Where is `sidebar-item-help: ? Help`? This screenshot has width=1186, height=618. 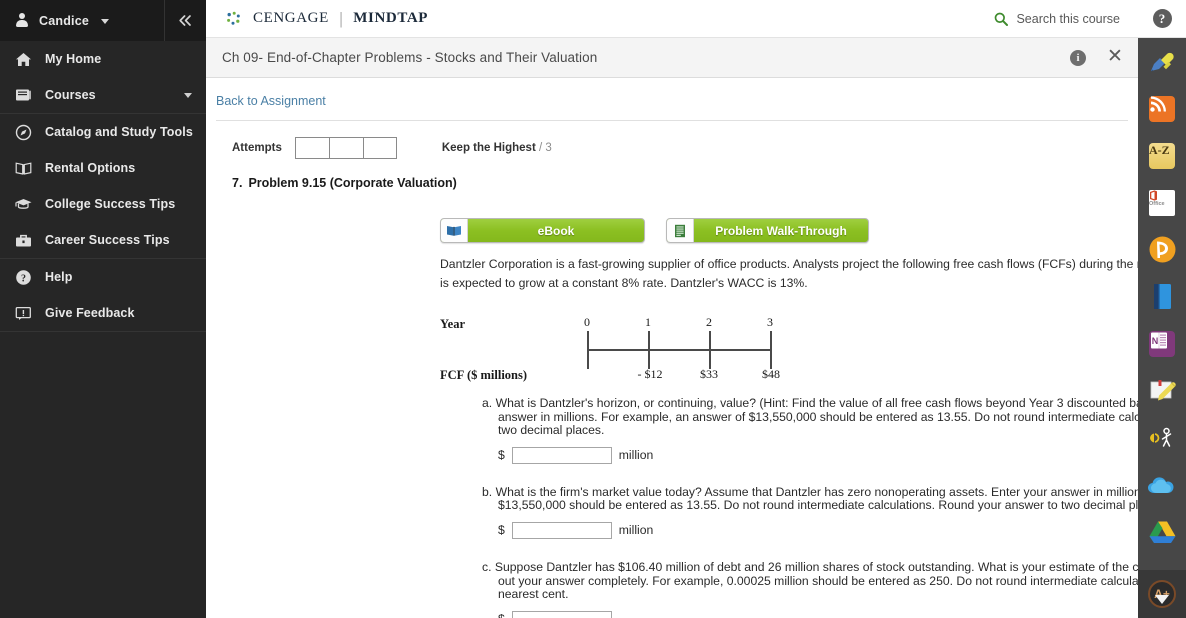 sidebar-item-help: ? Help is located at coordinates (103, 277).